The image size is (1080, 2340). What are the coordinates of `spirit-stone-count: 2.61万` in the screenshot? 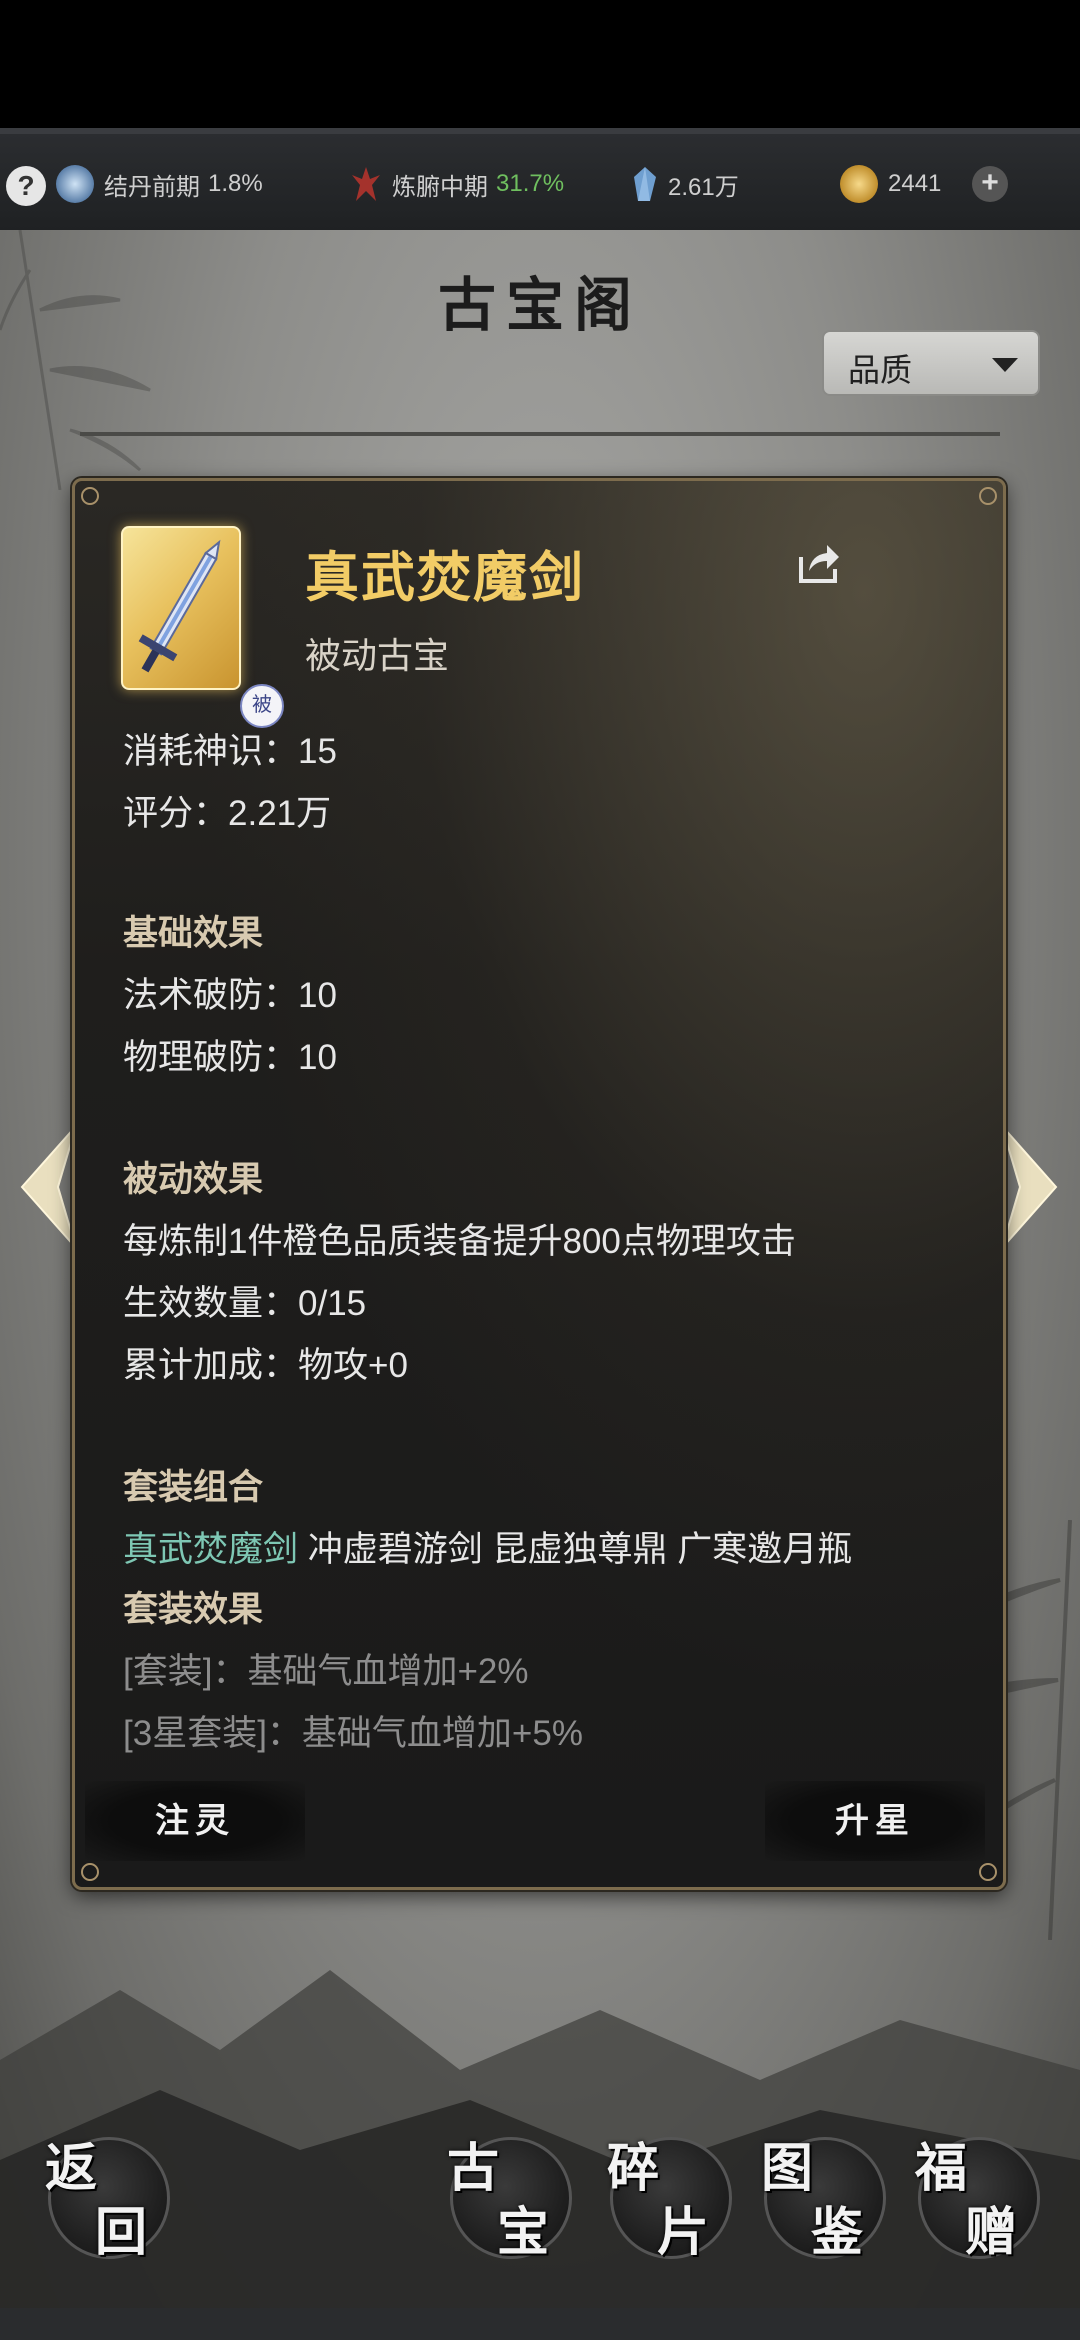 It's located at (703, 187).